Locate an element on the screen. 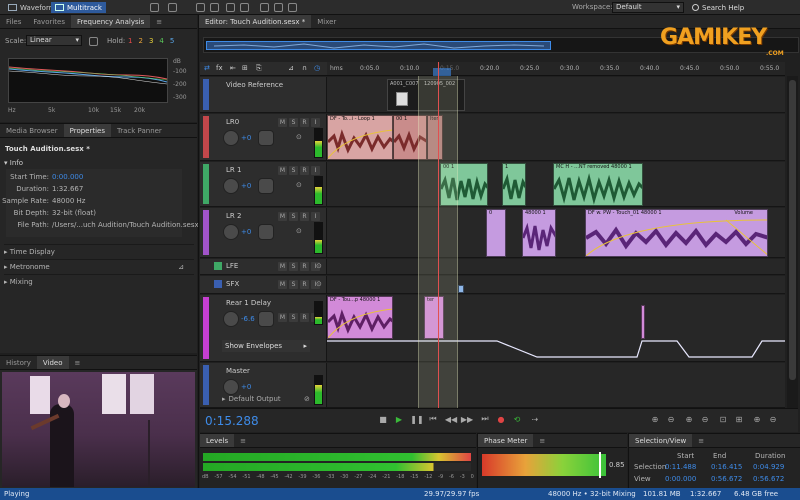 The image size is (800, 500). info-section-toggle: ▾ Info is located at coordinates (13, 163).